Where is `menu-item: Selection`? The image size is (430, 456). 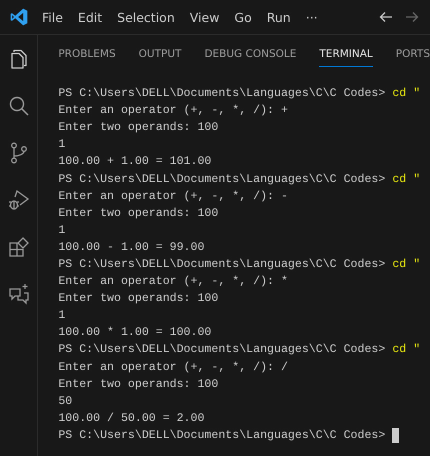
menu-item: Selection is located at coordinates (146, 17).